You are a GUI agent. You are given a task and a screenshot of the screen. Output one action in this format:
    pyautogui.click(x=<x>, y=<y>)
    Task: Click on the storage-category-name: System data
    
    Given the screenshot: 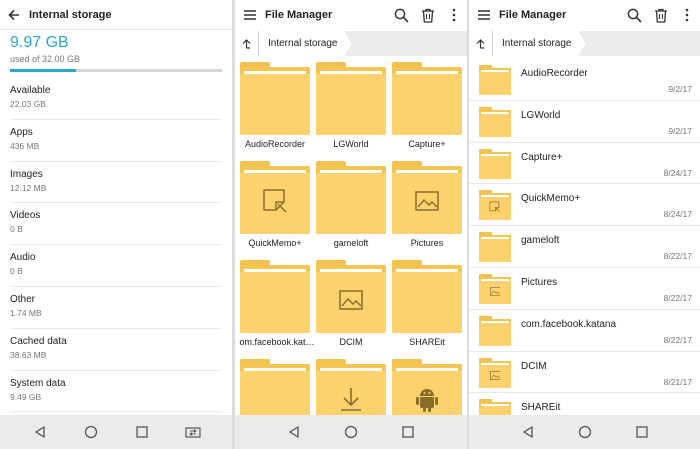 What is the action you would take?
    pyautogui.click(x=38, y=383)
    